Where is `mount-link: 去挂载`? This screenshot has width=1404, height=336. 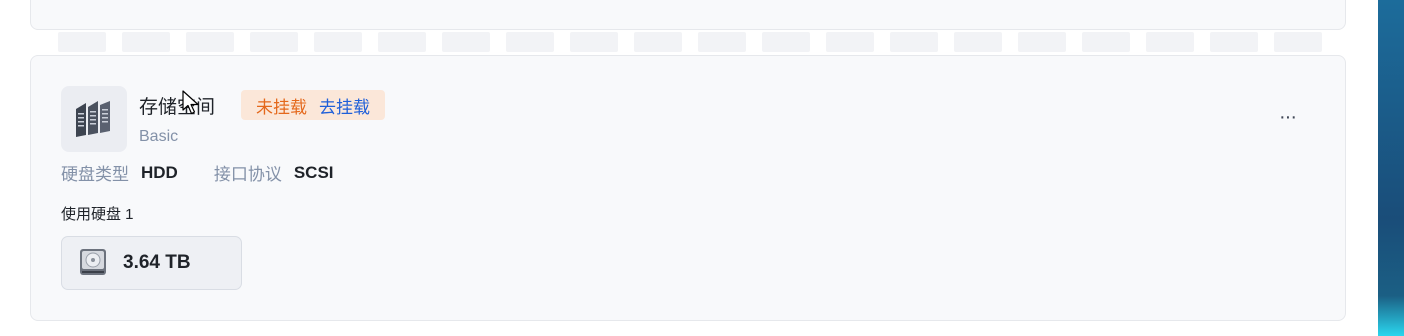 mount-link: 去挂载 is located at coordinates (344, 105).